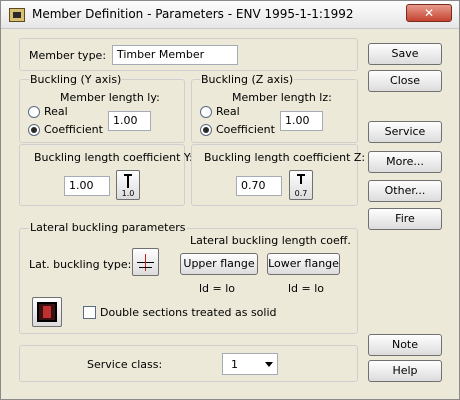  I want to click on coefficient-y-label: Coefficient, so click(73, 129).